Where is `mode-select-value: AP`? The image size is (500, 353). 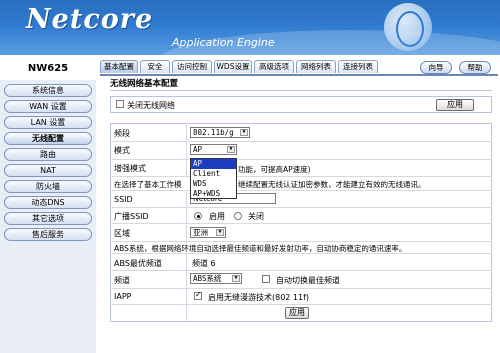 mode-select-value: AP is located at coordinates (198, 149).